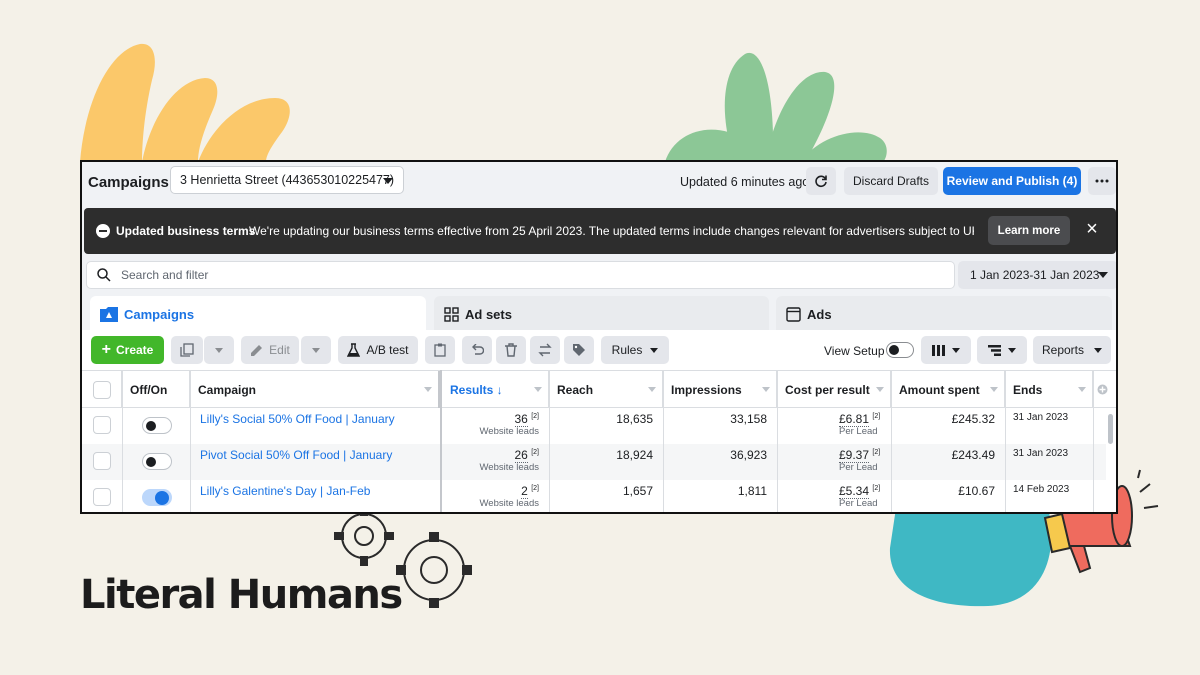 The height and width of the screenshot is (675, 1200). Describe the element at coordinates (834, 389) in the screenshot. I see `header-cost-per-result: Cost per result` at that location.